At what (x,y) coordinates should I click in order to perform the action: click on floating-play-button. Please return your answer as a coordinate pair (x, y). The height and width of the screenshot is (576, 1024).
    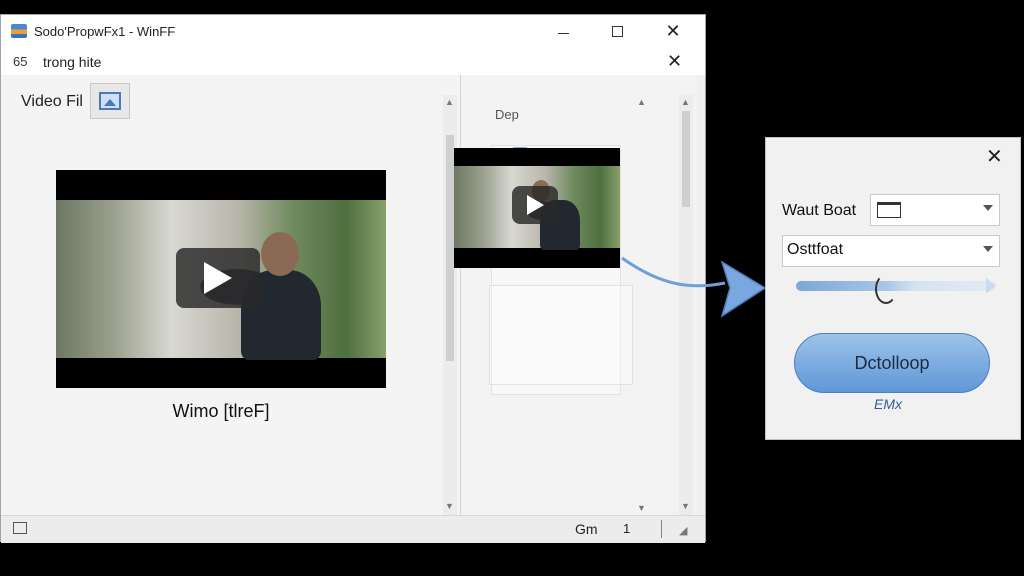
    Looking at the image, I should click on (535, 205).